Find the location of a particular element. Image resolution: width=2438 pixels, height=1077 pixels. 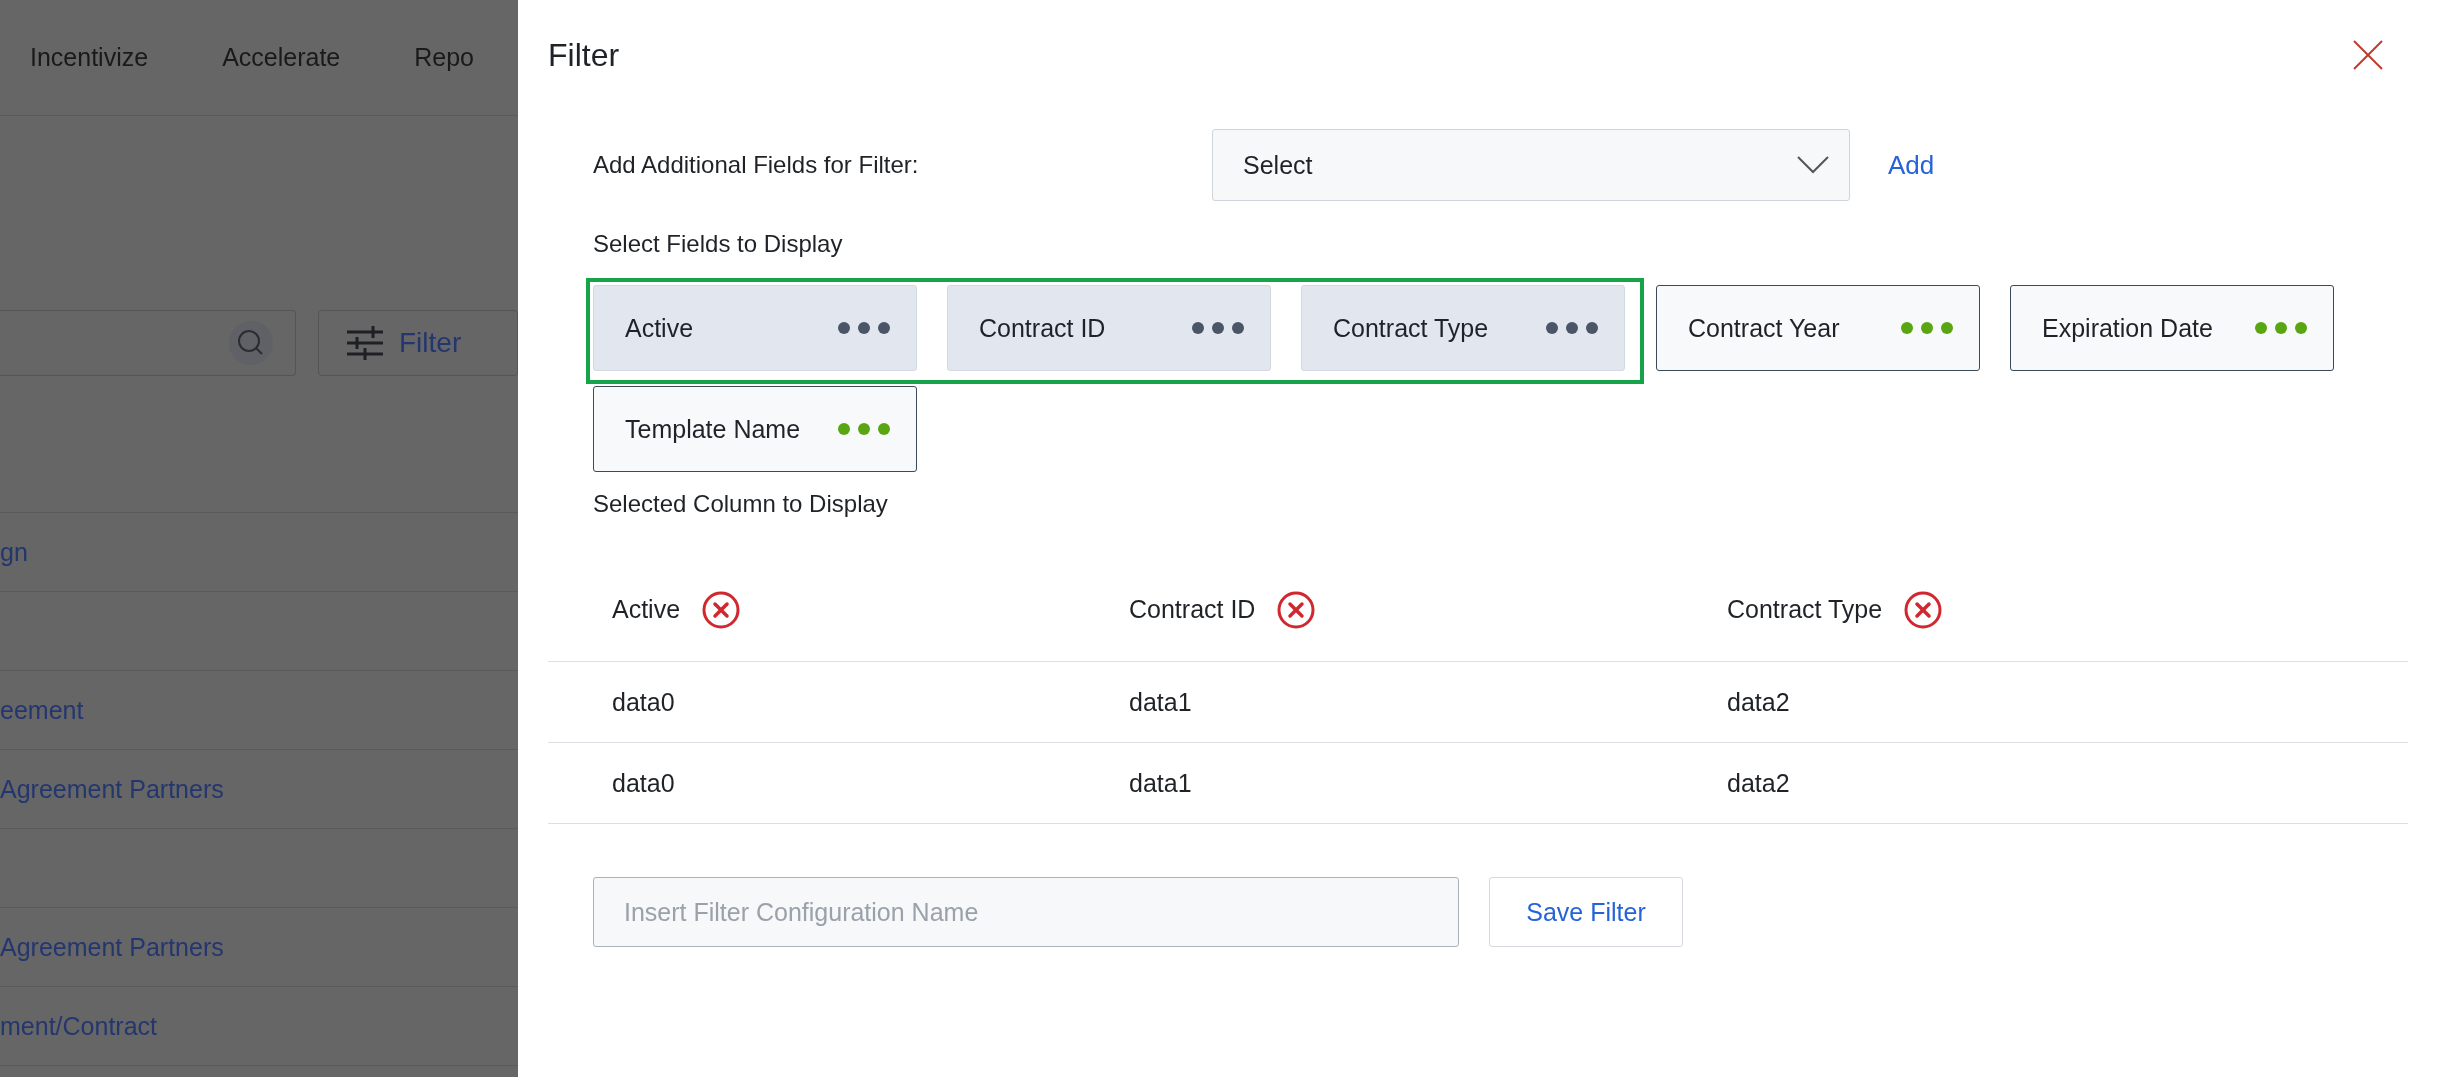

column-header: Contract Type is located at coordinates (1805, 609).